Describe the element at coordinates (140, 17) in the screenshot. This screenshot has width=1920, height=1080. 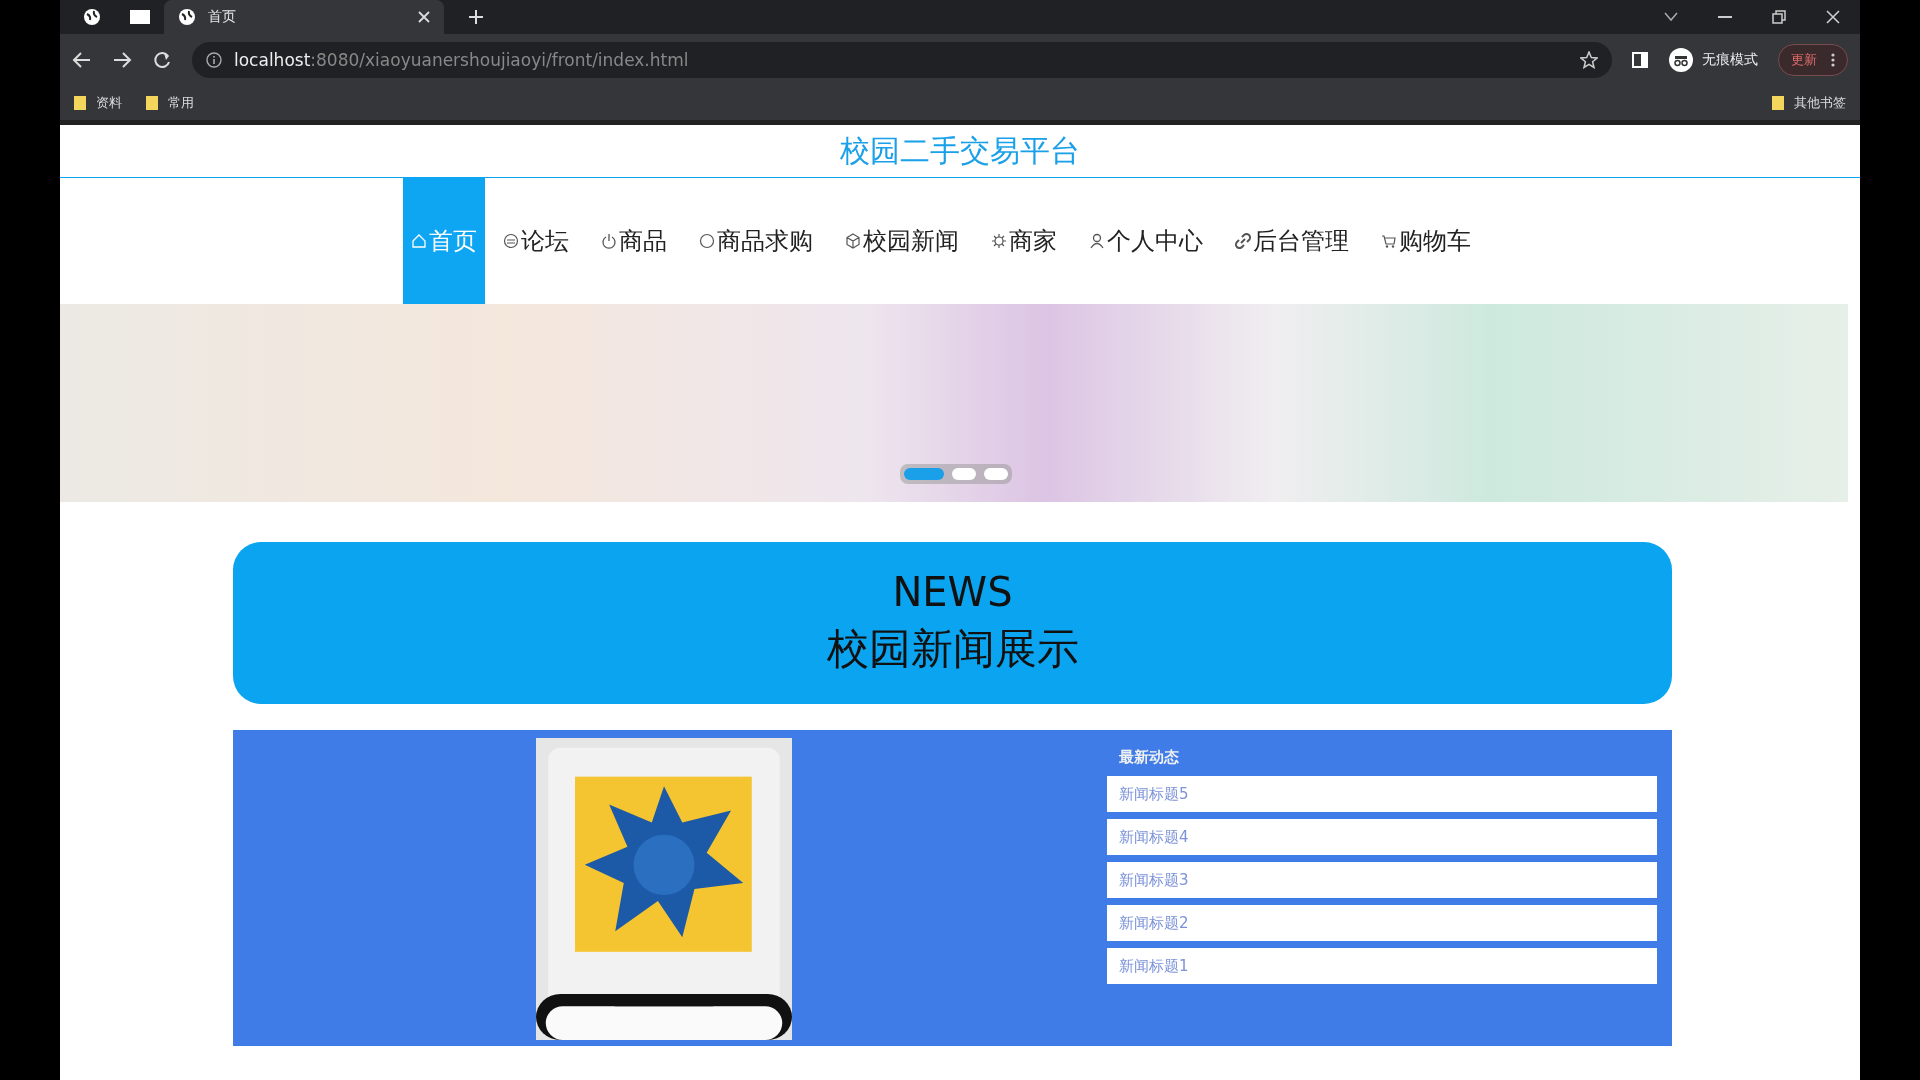
I see `window-icon` at that location.